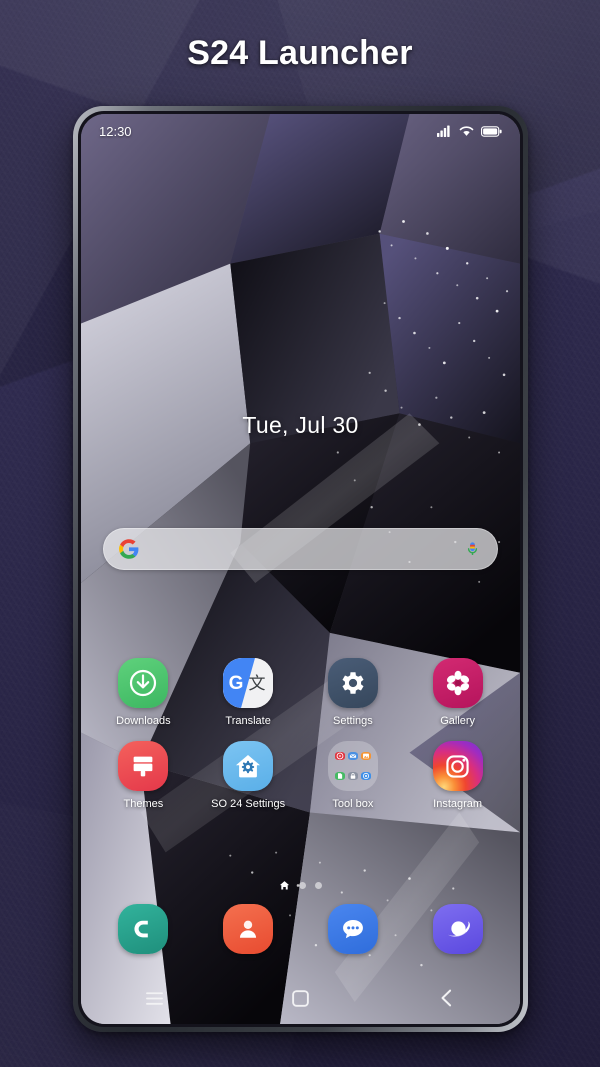 The image size is (600, 1067). I want to click on app-translate: G 文 Translate, so click(248, 685).